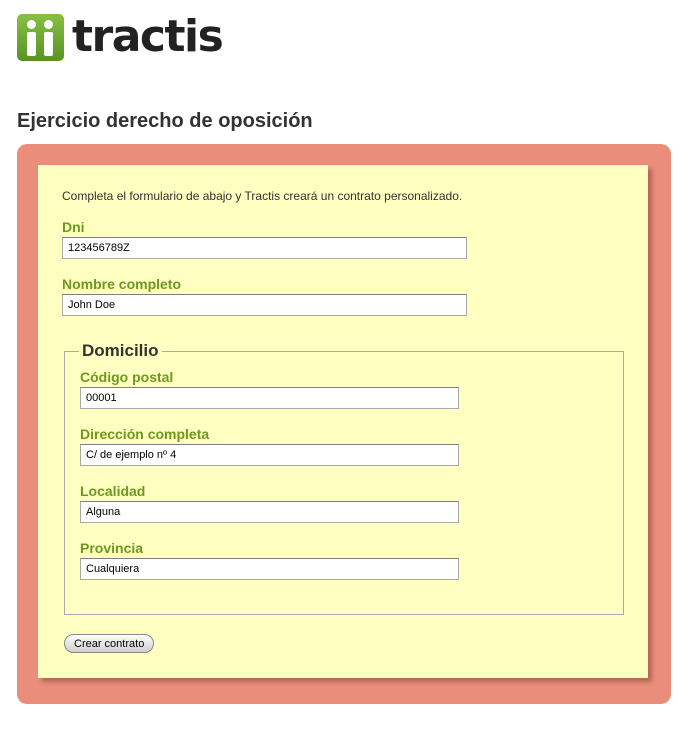 The width and height of the screenshot is (689, 734). Describe the element at coordinates (148, 36) in the screenshot. I see `logo-text: tractis` at that location.